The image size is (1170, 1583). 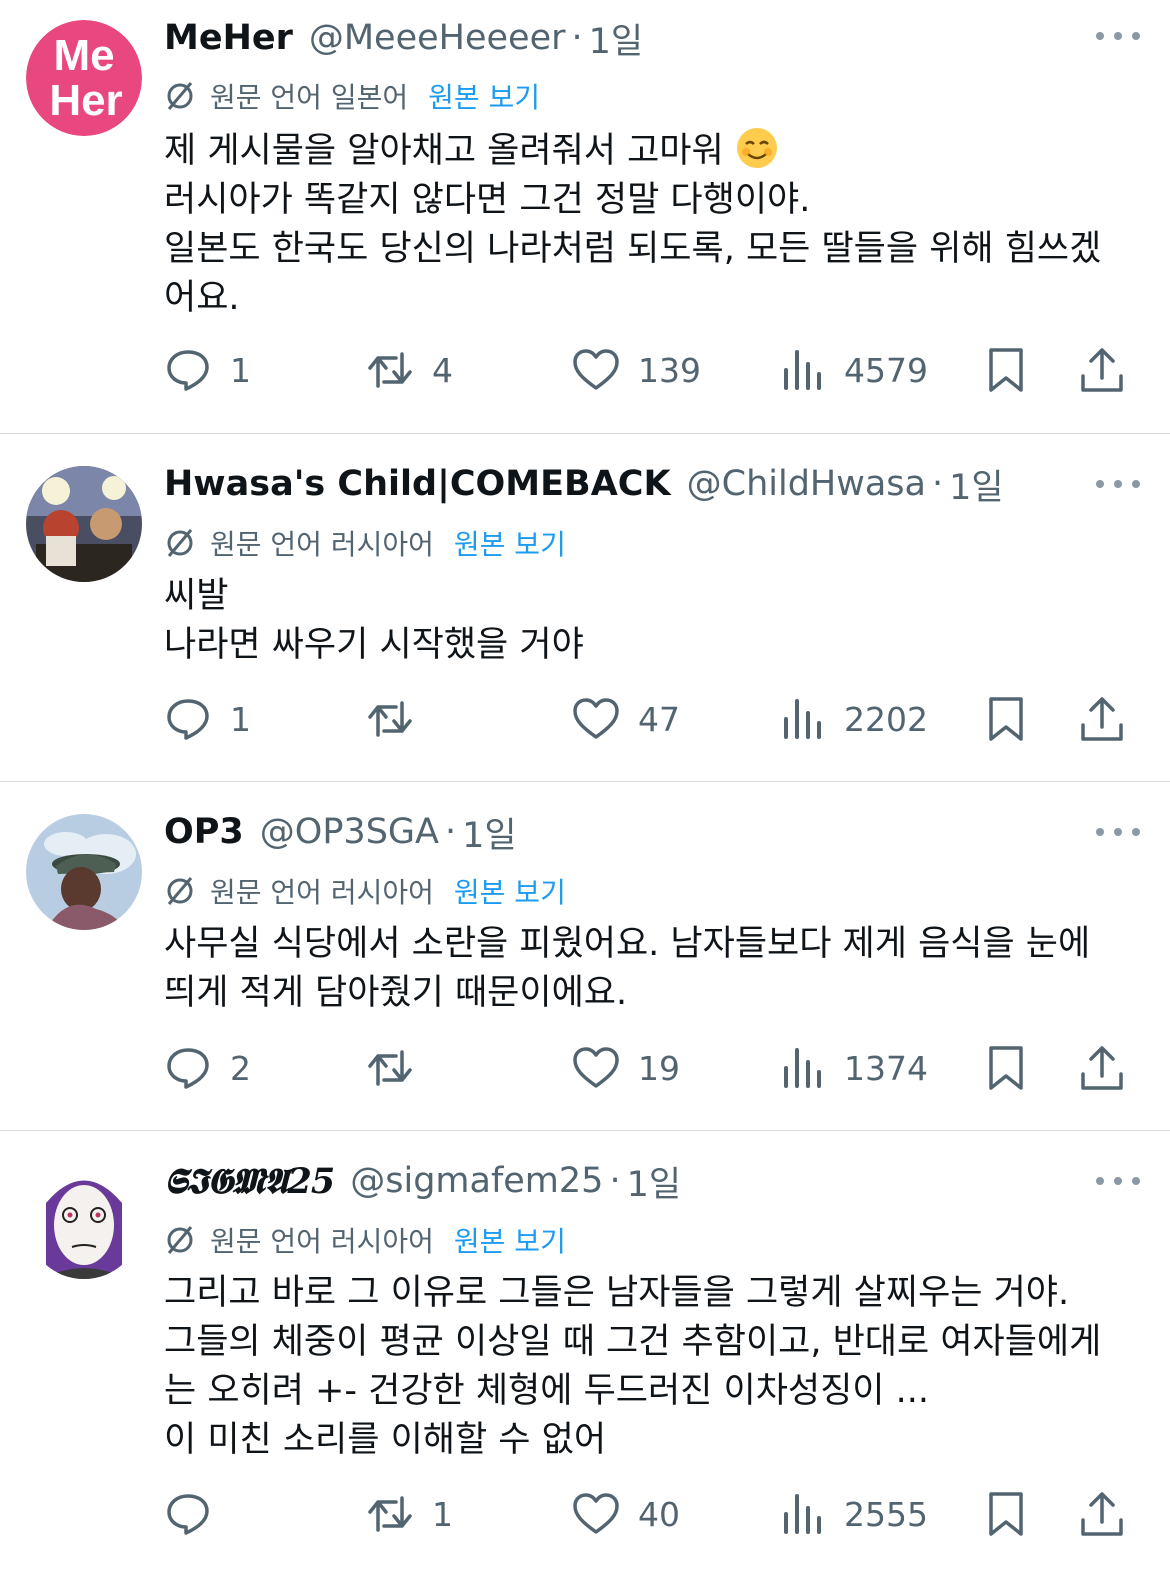 I want to click on views-button: 4579, so click(x=853, y=370).